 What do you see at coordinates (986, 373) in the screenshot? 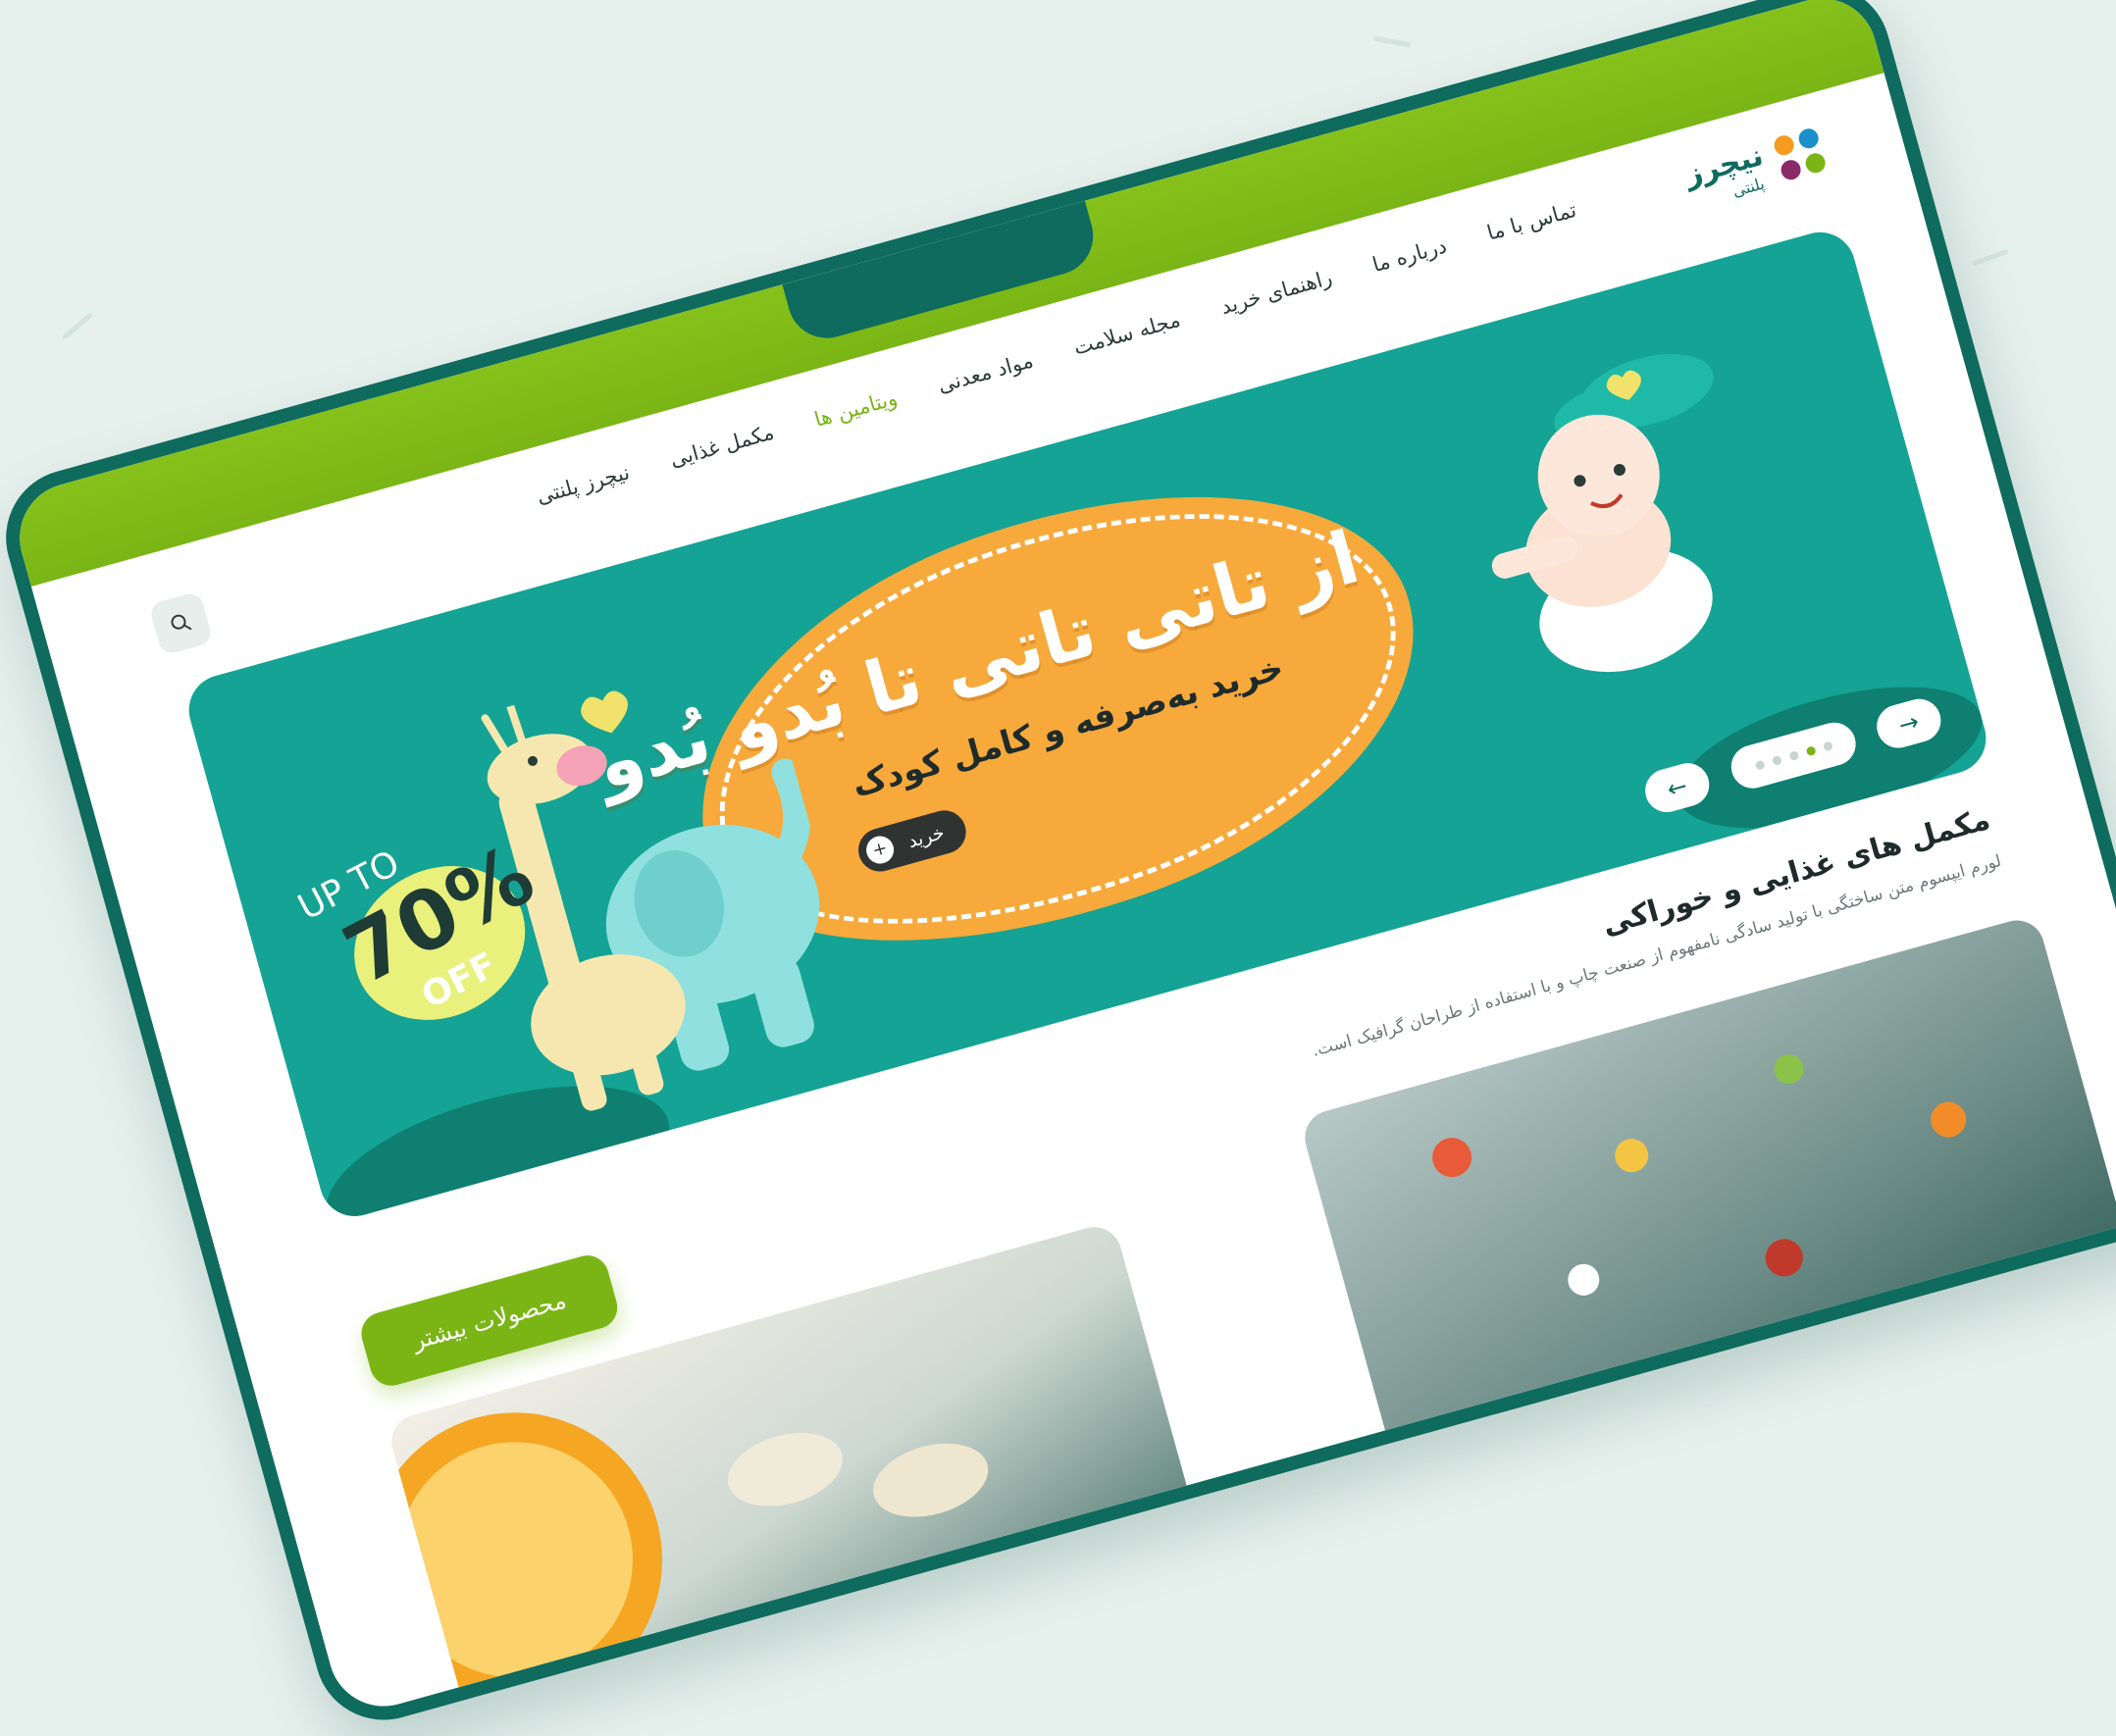
I see `nav-item-minerals: مواد معدنی` at bounding box center [986, 373].